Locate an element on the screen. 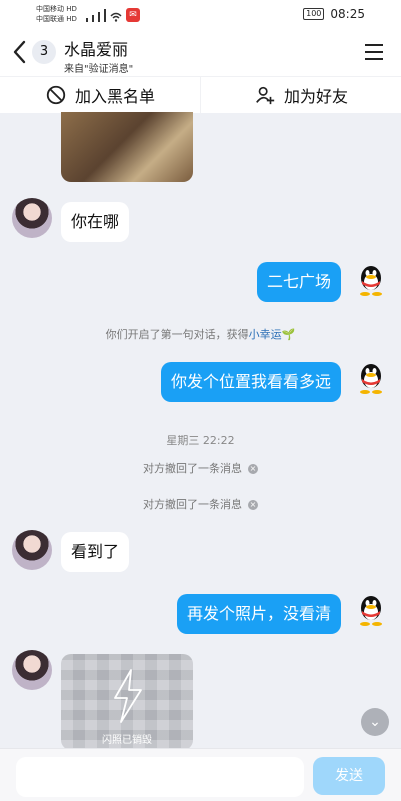  block-icon is located at coordinates (56, 95).